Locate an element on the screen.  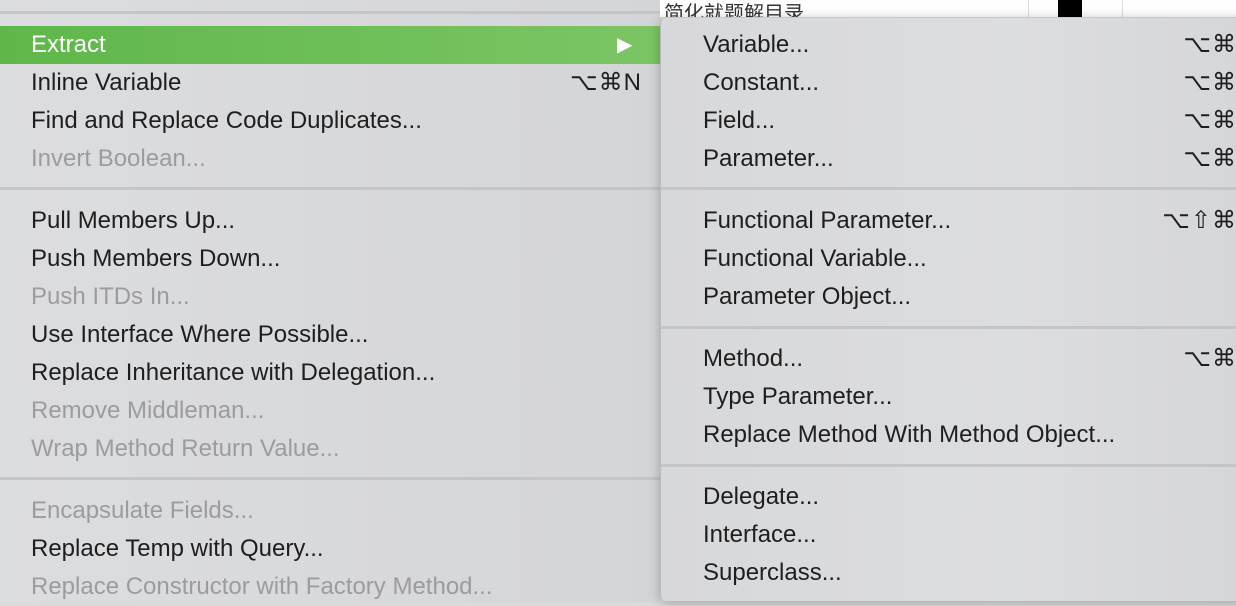
menu-item-inline-variable: Inline Variable ⌥⌘N is located at coordinates (330, 83).